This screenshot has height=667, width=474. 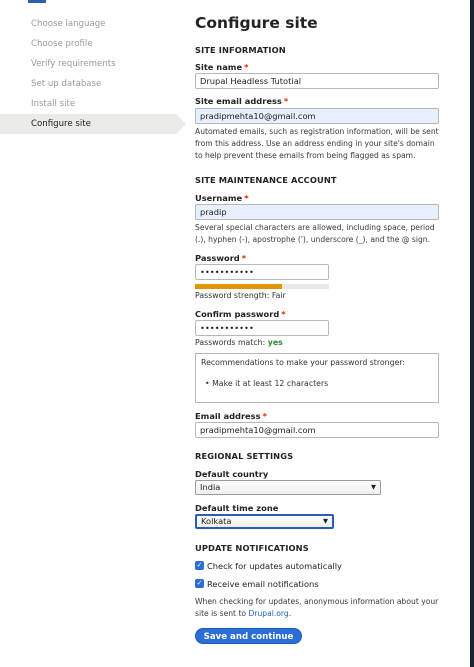 What do you see at coordinates (262, 328) in the screenshot?
I see `confirm-password-input: •••••••••••` at bounding box center [262, 328].